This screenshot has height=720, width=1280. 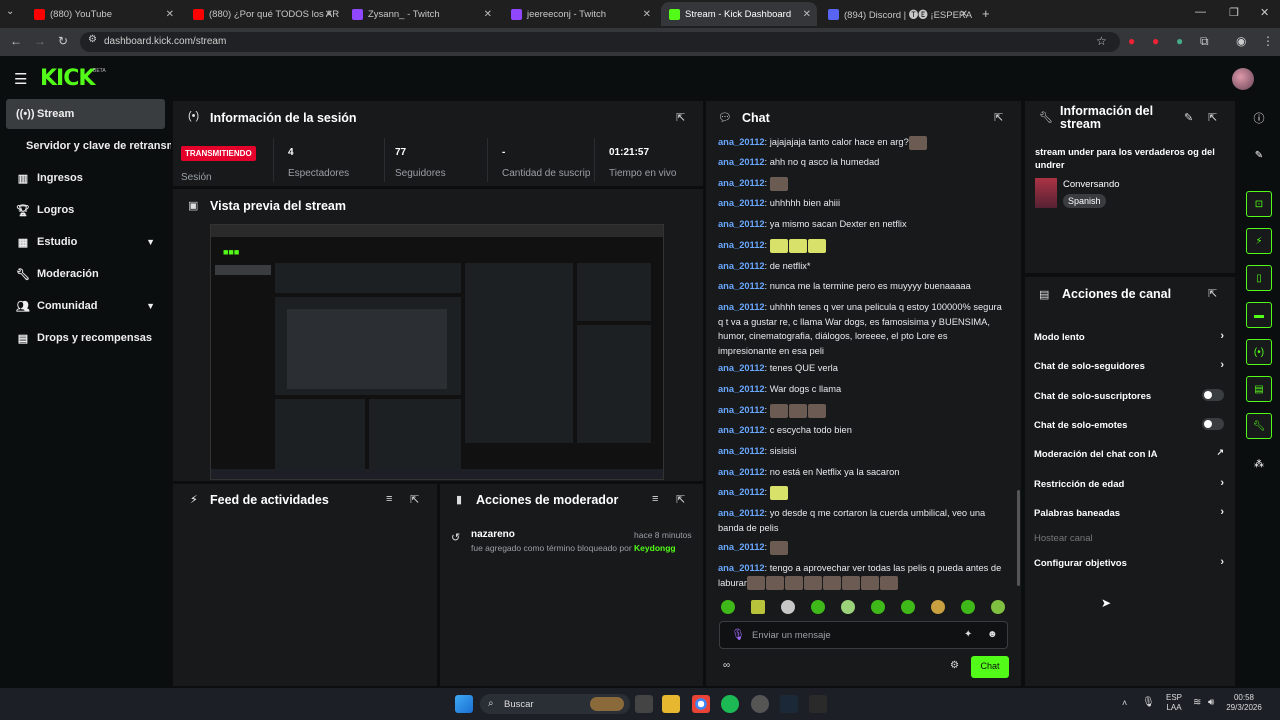 What do you see at coordinates (644, 704) in the screenshot?
I see `task-view-icon` at bounding box center [644, 704].